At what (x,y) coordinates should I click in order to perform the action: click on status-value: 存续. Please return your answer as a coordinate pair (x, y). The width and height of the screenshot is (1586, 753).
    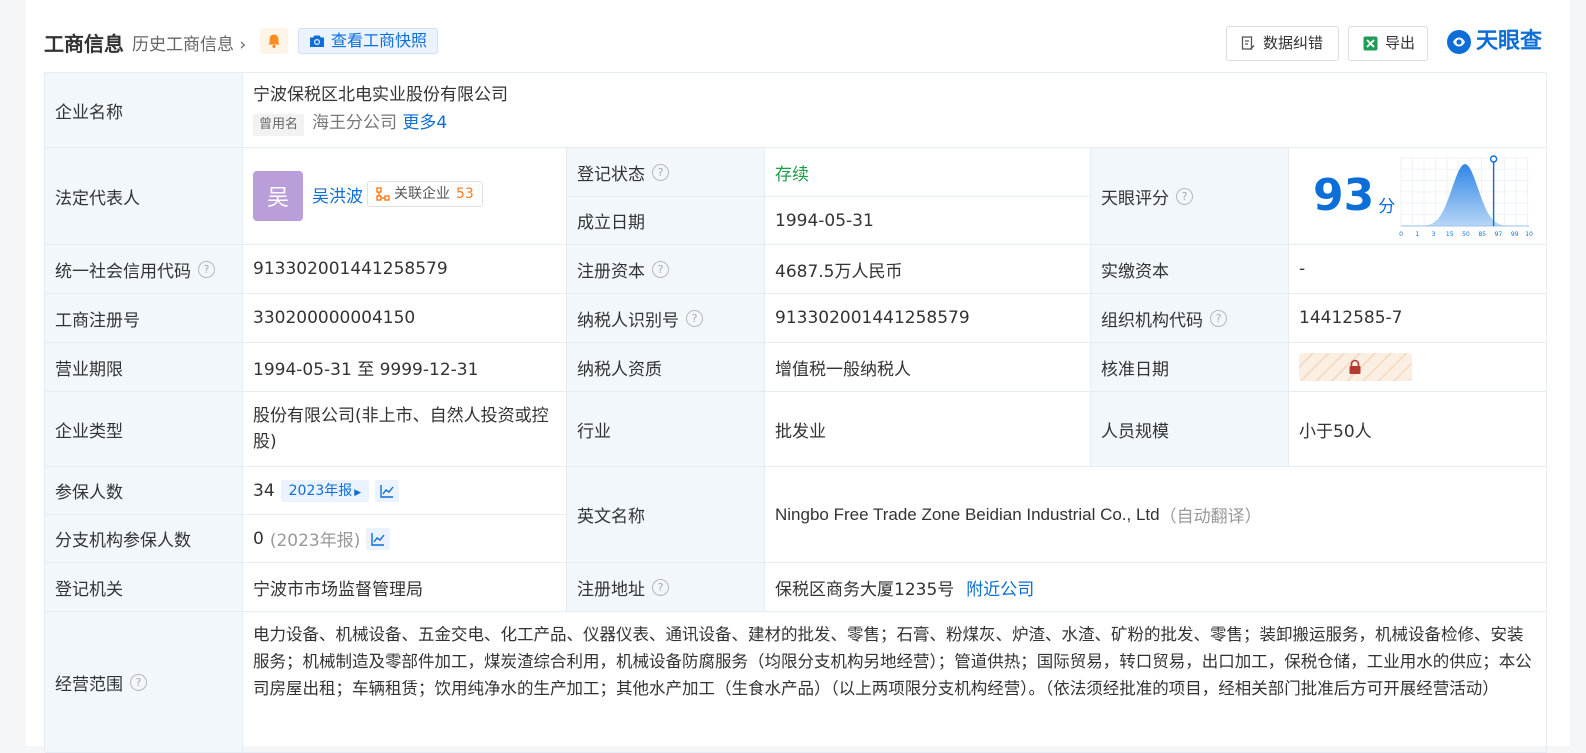
    Looking at the image, I should click on (928, 172).